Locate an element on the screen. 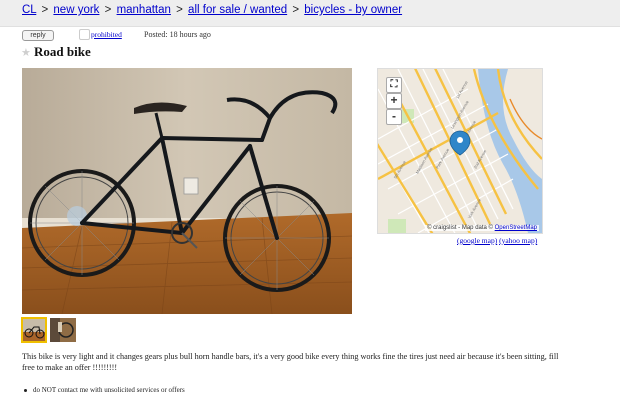  posting-title: Road bike is located at coordinates (62, 51).